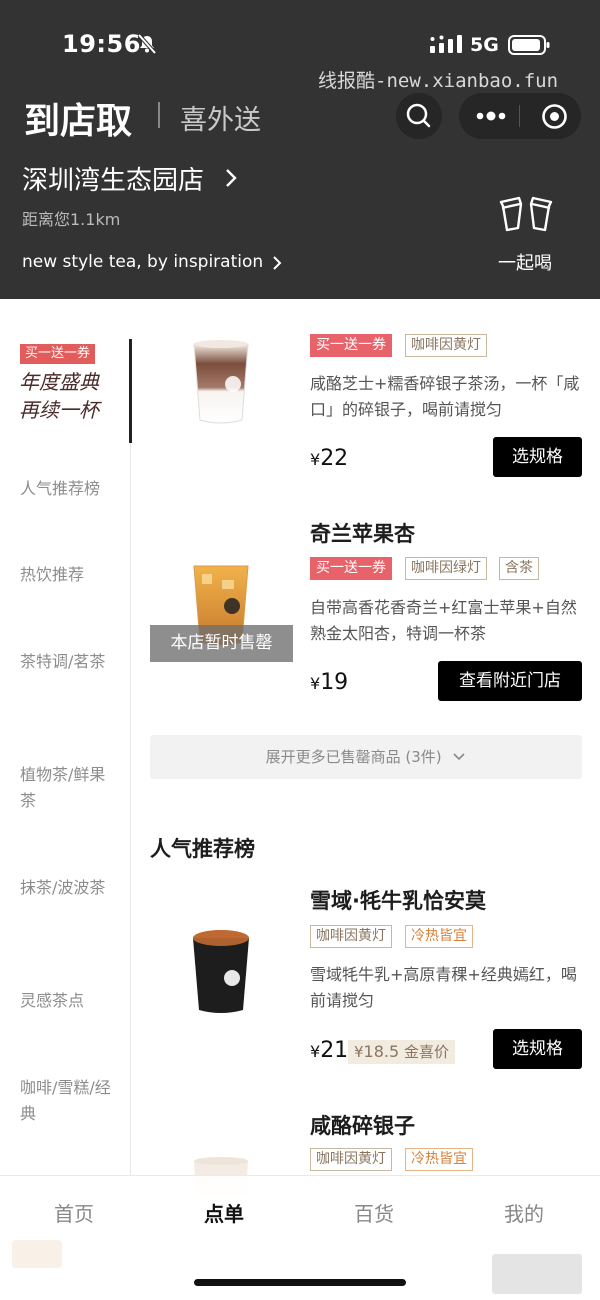  I want to click on price-value: 21, so click(334, 1050).